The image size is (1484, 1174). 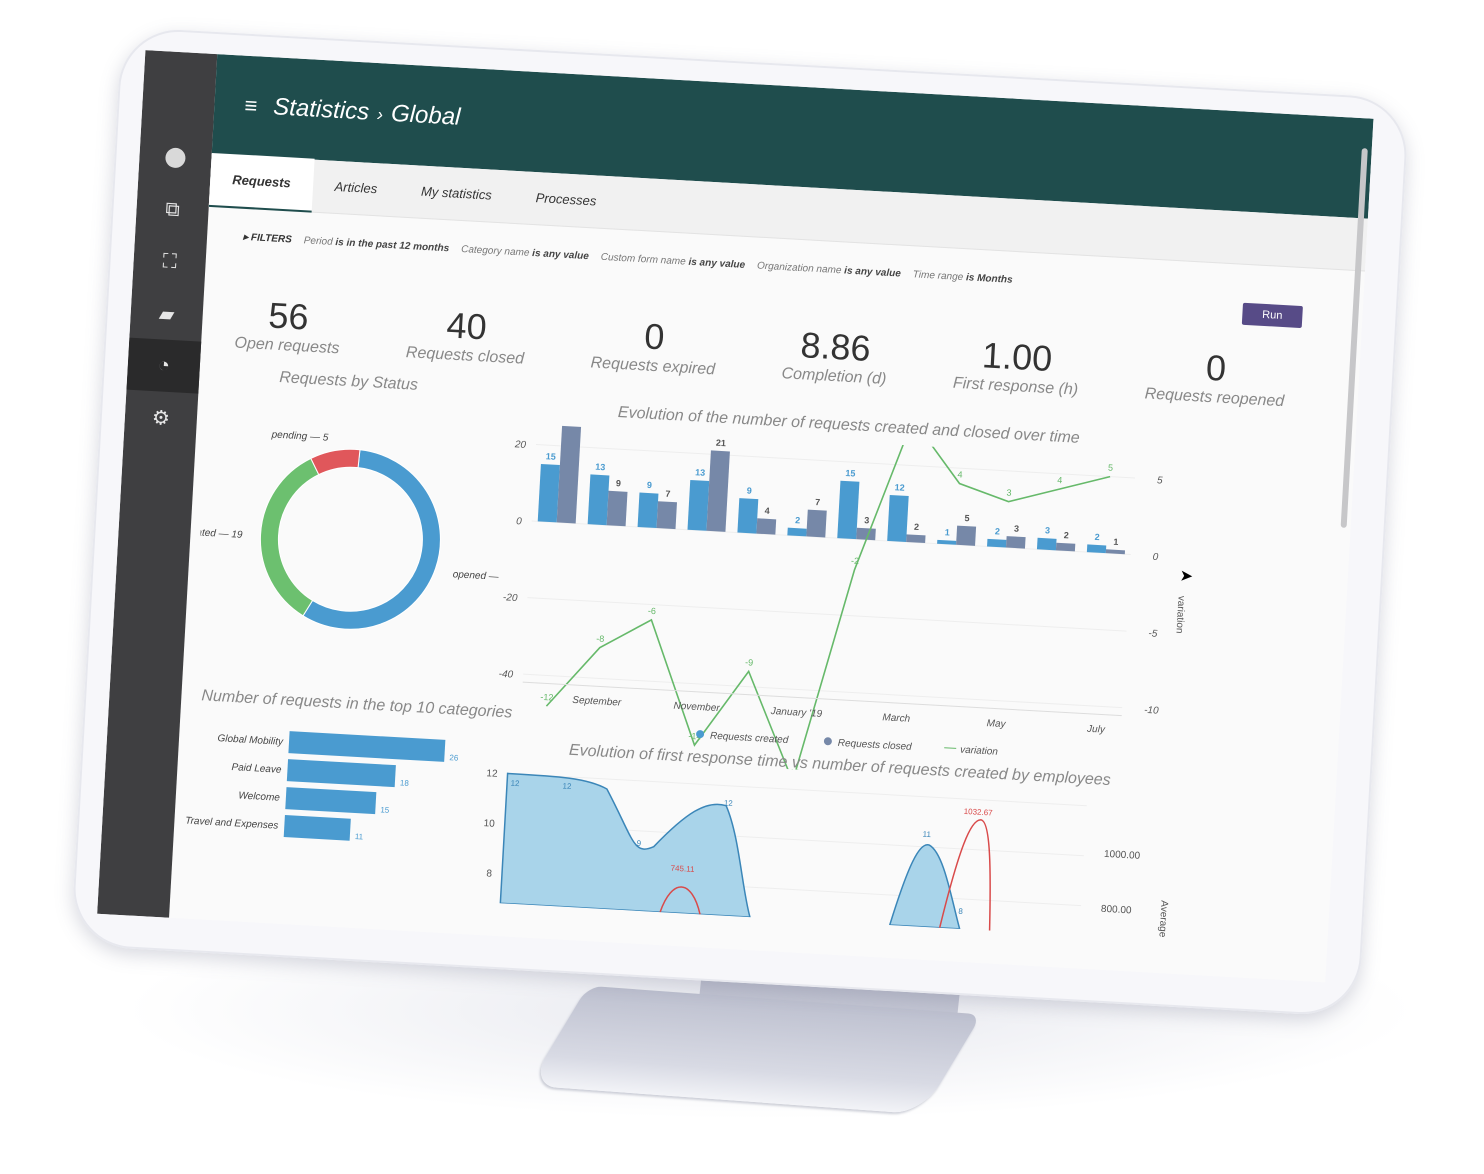 I want to click on filter-category: Category name is any value, so click(x=525, y=253).